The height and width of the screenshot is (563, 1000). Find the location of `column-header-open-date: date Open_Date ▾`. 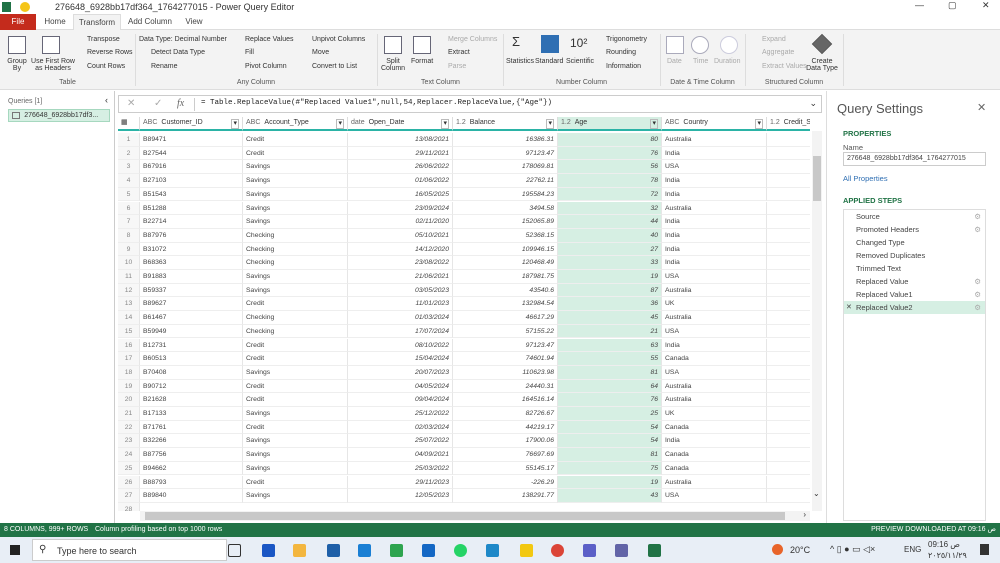

column-header-open-date: date Open_Date ▾ is located at coordinates (400, 124).